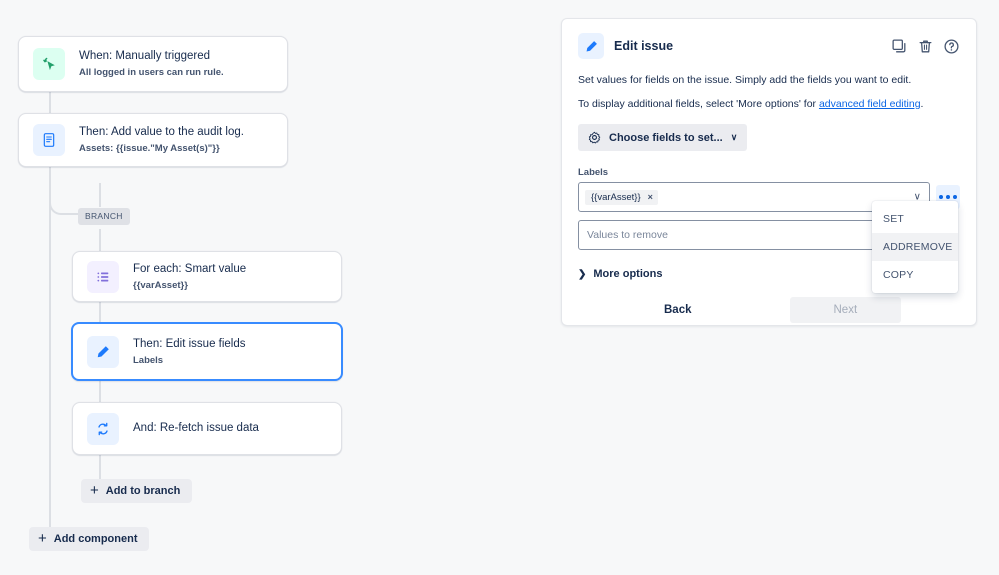 The width and height of the screenshot is (999, 575). Describe the element at coordinates (145, 56) in the screenshot. I see `rule-node-title: When: Manually triggered` at that location.